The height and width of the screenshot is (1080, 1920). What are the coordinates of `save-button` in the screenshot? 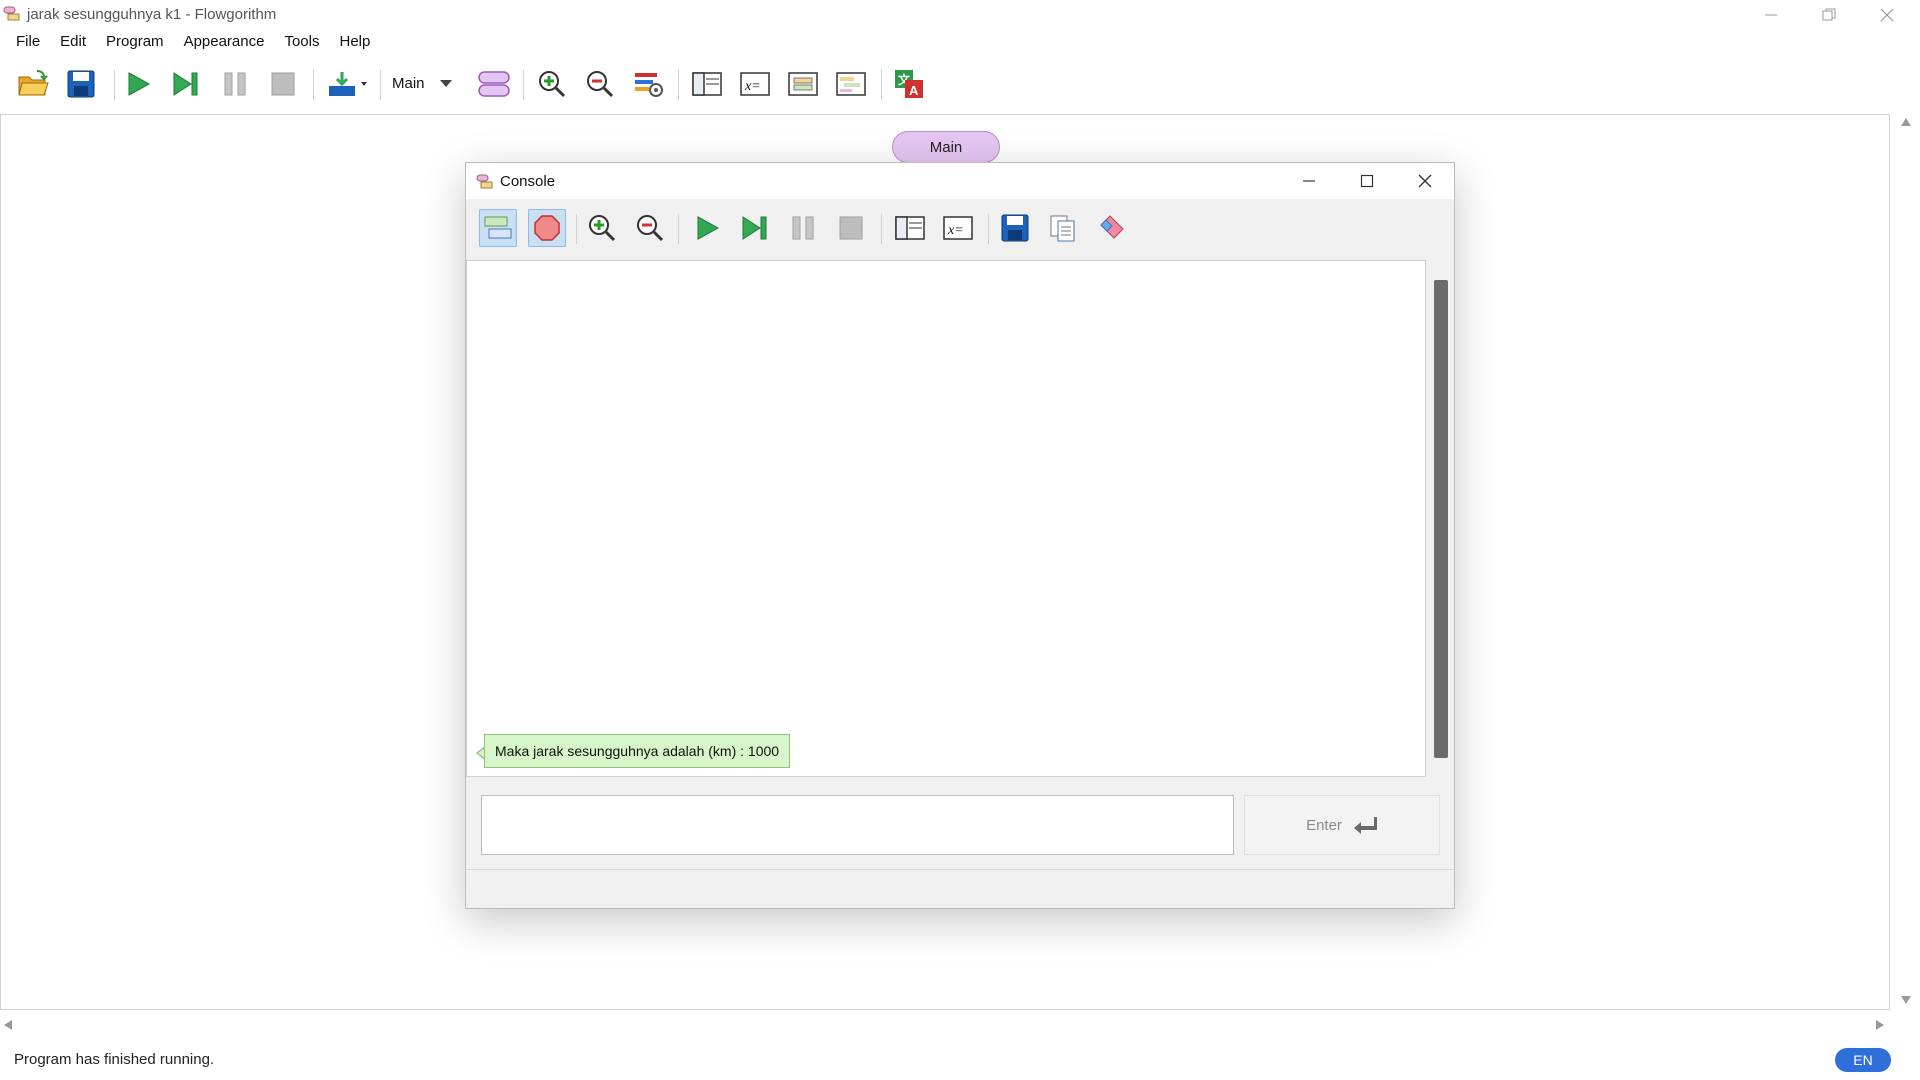 It's located at (81, 84).